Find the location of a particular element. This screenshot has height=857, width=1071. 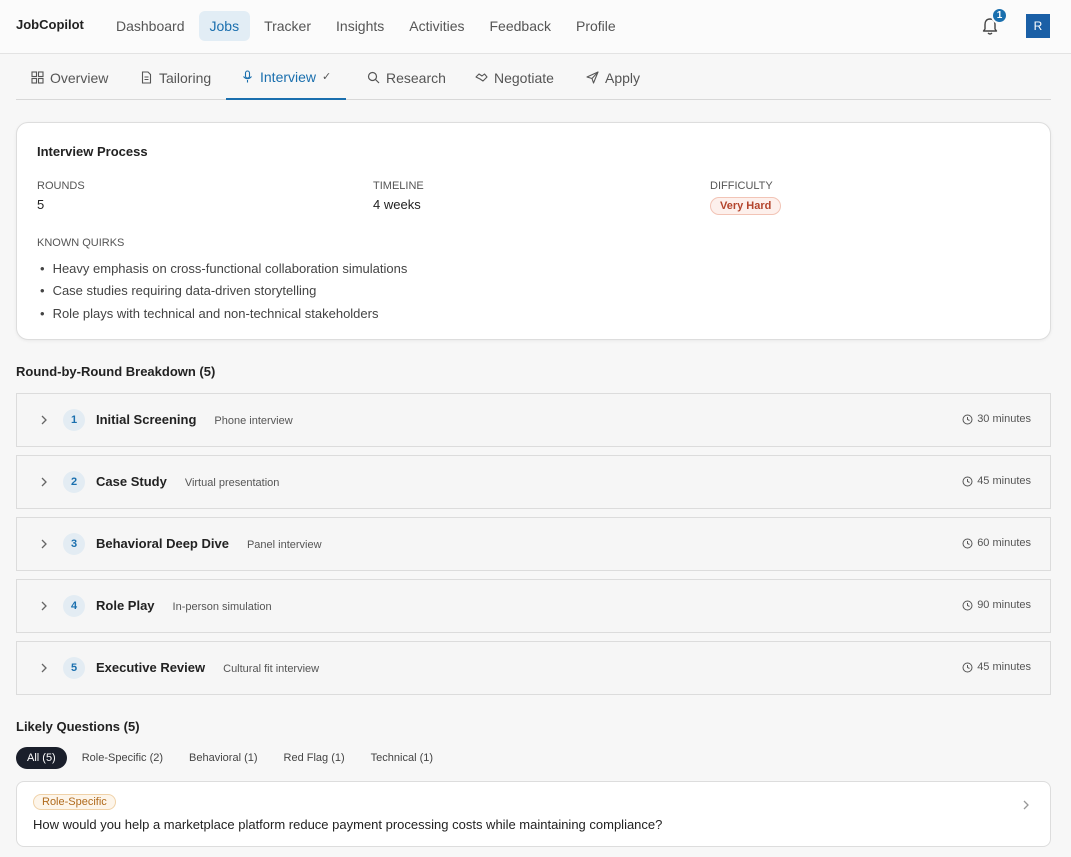

filter-role-specific: Role-Specific (2) is located at coordinates (122, 758).